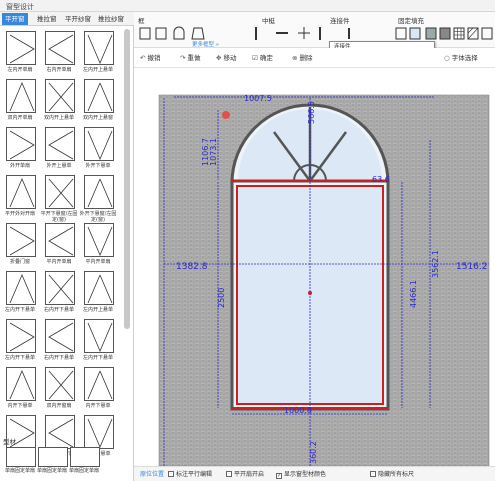 Image resolution: width=495 pixels, height=481 pixels. What do you see at coordinates (97, 118) in the screenshot?
I see `window-type-label: 双内开上悬窗` at bounding box center [97, 118].